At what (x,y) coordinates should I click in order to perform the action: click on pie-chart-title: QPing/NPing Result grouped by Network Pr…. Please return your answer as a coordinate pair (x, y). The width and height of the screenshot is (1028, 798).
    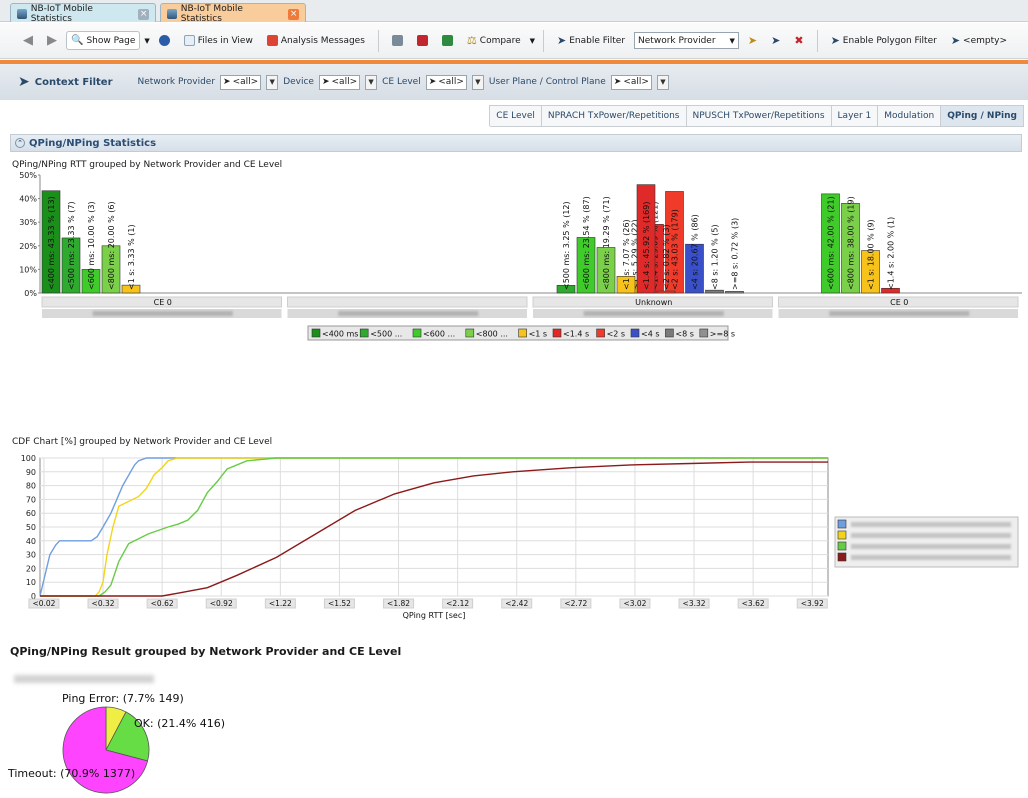
    Looking at the image, I should click on (206, 651).